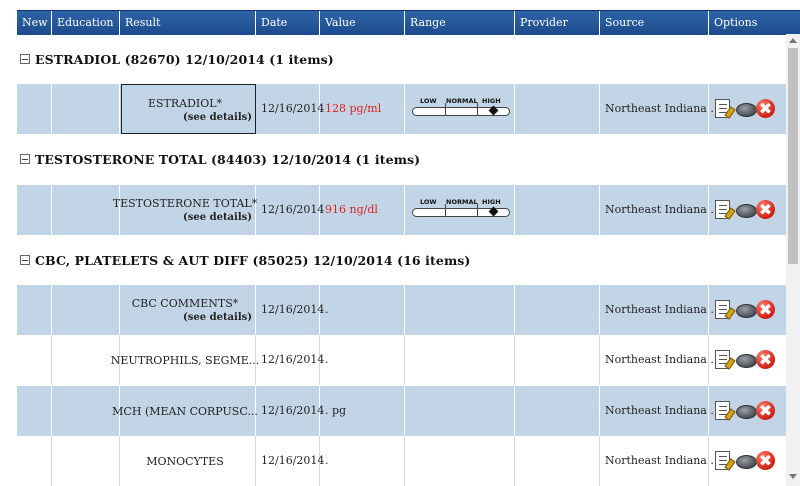 The height and width of the screenshot is (486, 800). Describe the element at coordinates (362, 23) in the screenshot. I see `column-header-value: Value` at that location.